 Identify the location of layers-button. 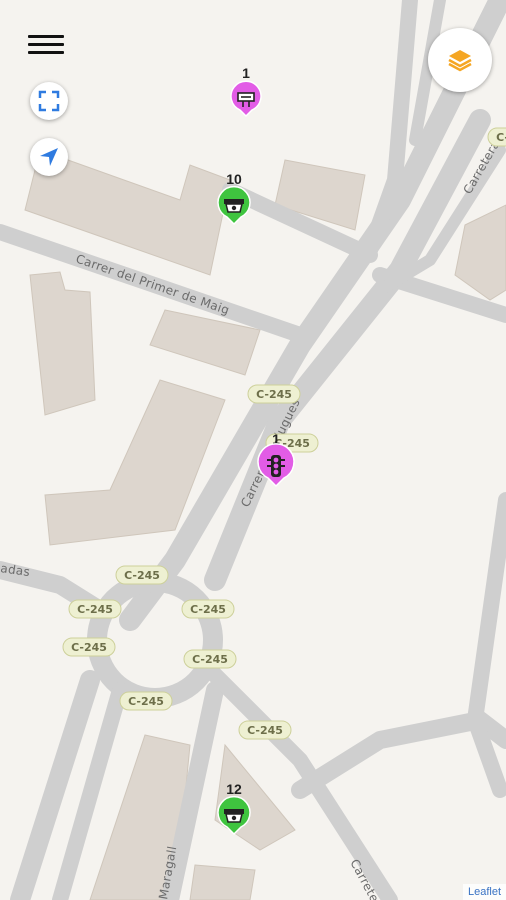
(460, 60).